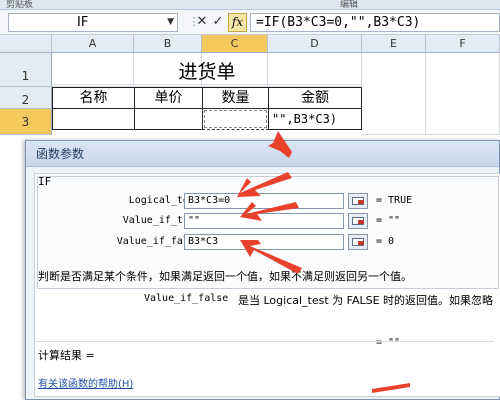  I want to click on ribbon-strip: 剪贴板 编辑, so click(250, 5).